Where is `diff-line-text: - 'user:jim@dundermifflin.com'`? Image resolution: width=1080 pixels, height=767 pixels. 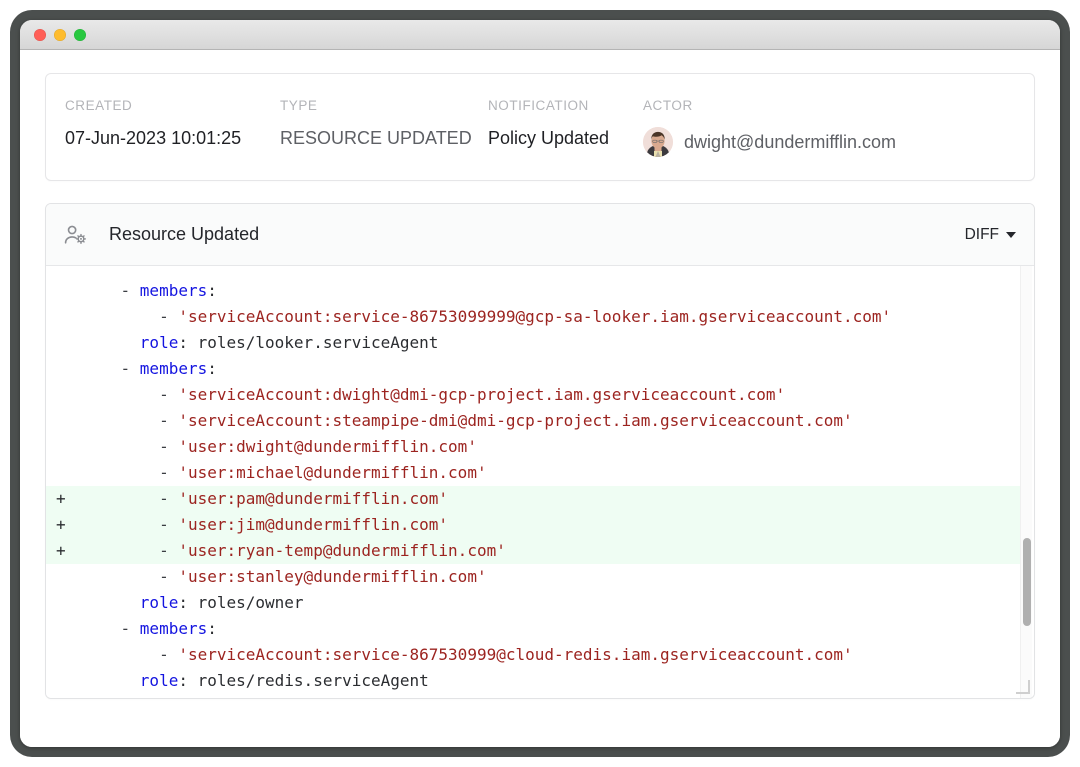 diff-line-text: - 'user:jim@dundermifflin.com' is located at coordinates (265, 524).